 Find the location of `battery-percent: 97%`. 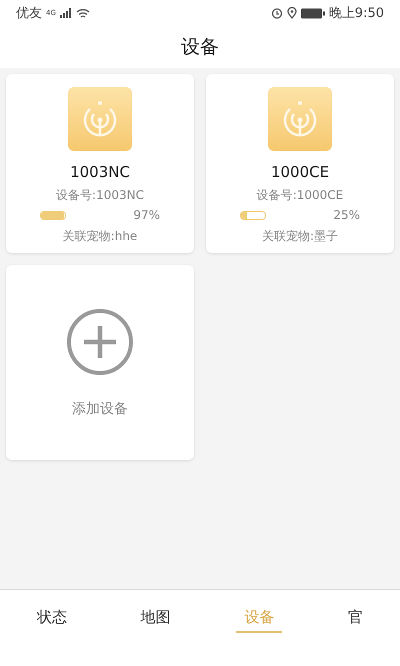

battery-percent: 97% is located at coordinates (146, 215).